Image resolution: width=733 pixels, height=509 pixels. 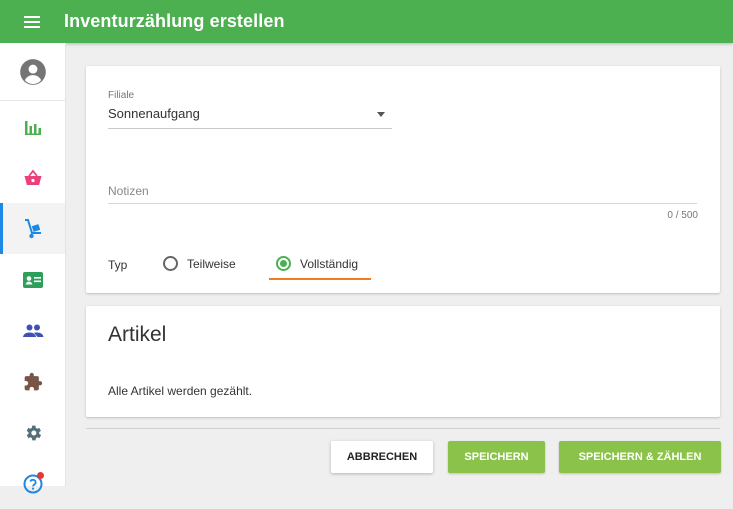 What do you see at coordinates (250, 116) in the screenshot?
I see `branch-select: Sonnenaufgang` at bounding box center [250, 116].